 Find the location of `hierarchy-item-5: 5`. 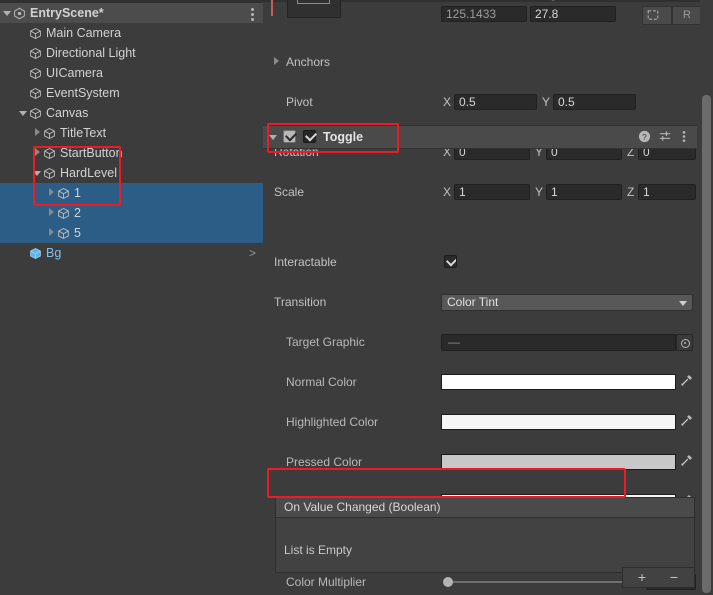

hierarchy-item-5: 5 is located at coordinates (131, 233).